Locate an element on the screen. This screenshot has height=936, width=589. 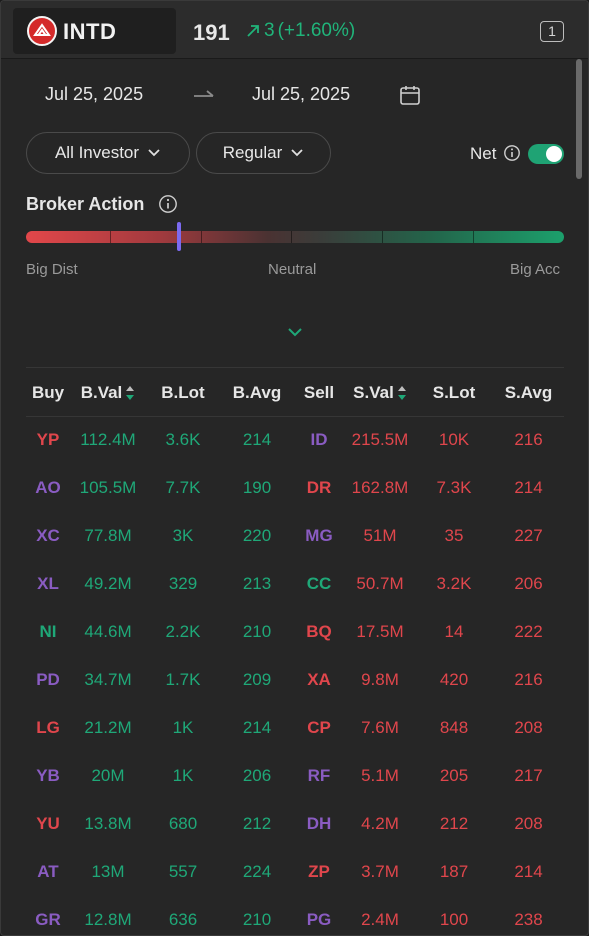
seller-broker-code: PG is located at coordinates (319, 920).